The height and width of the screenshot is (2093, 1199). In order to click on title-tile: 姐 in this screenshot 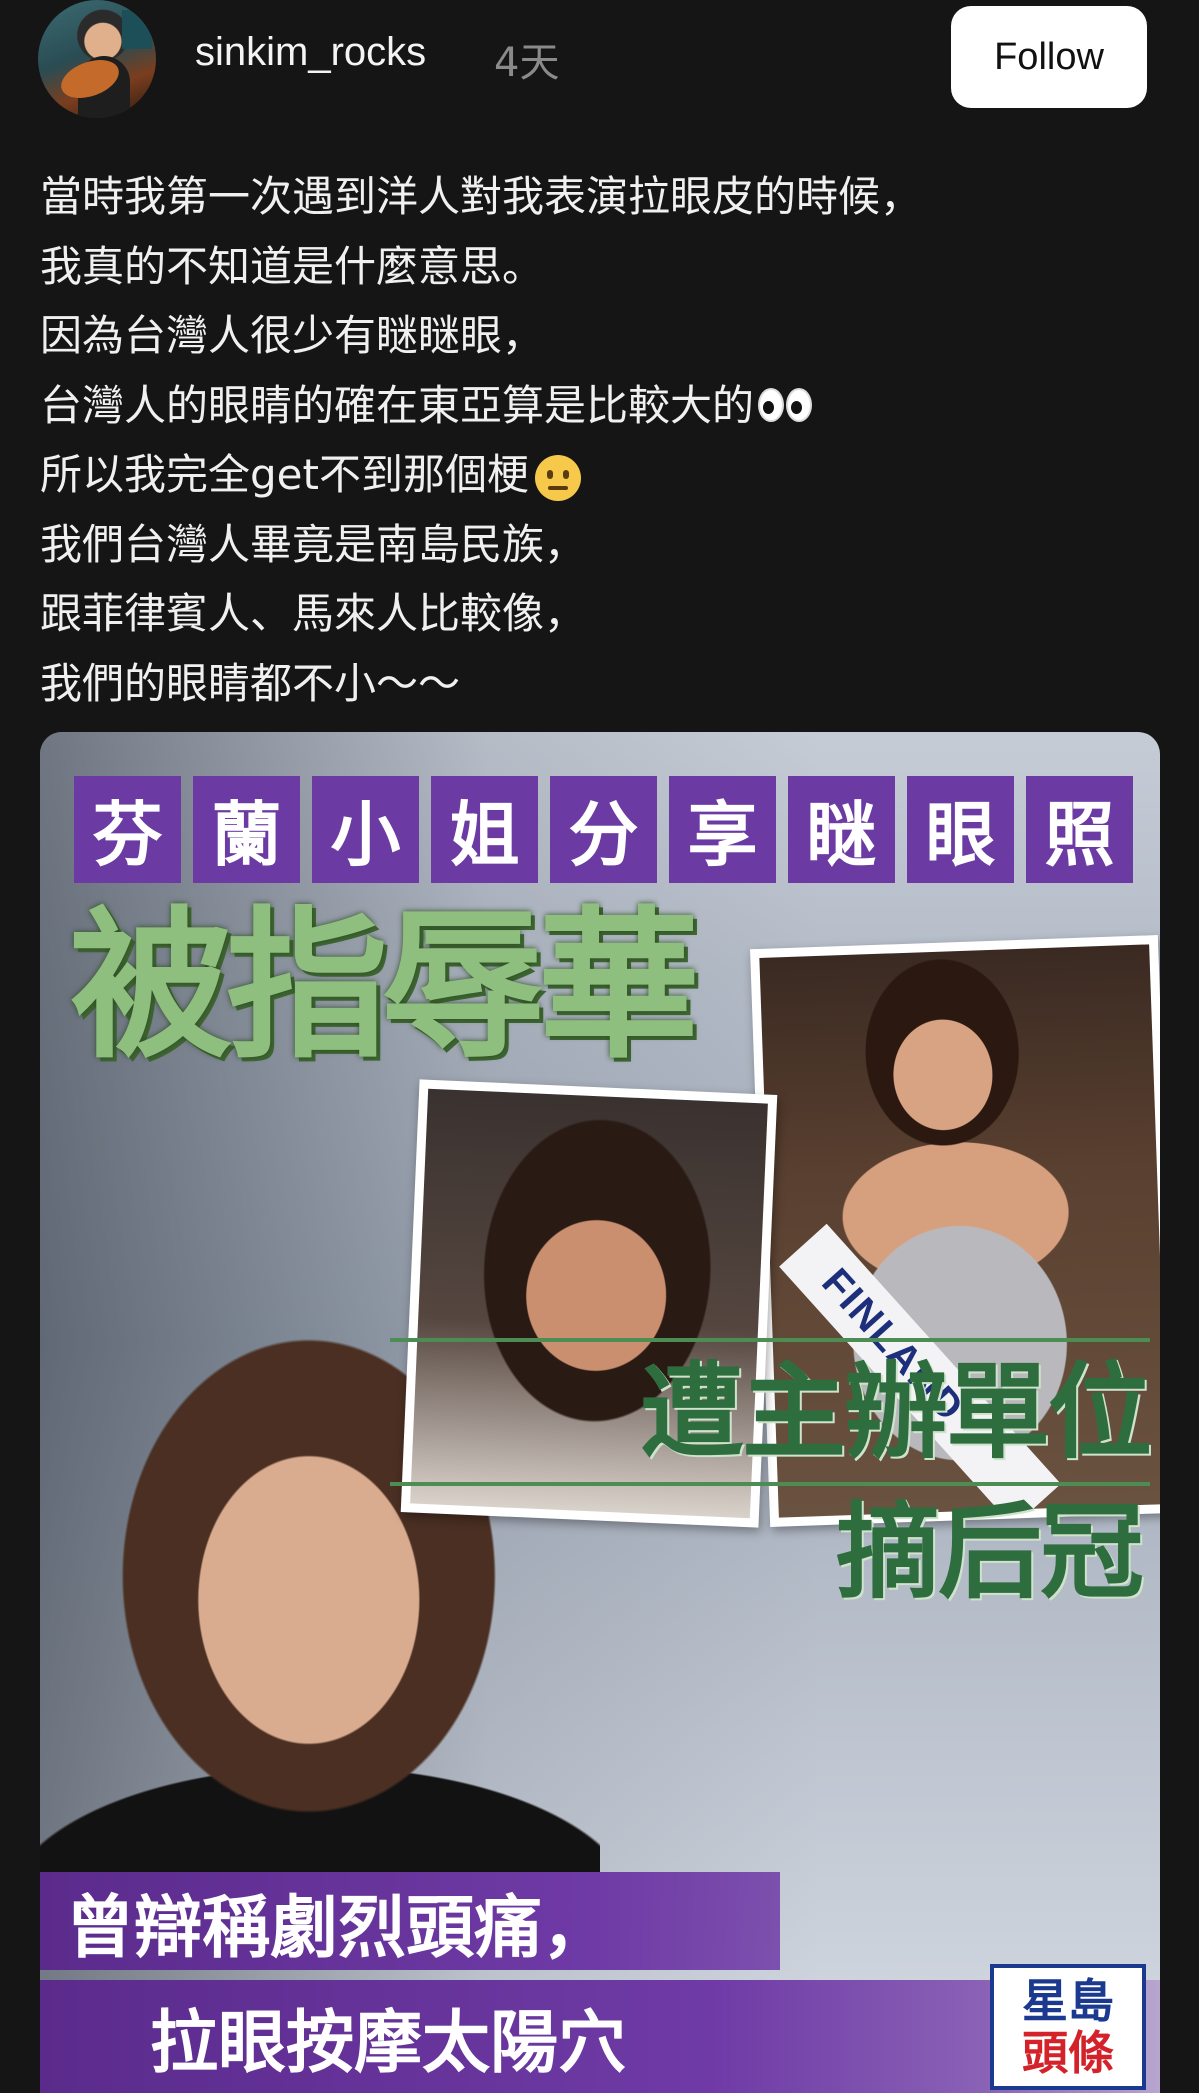, I will do `click(484, 829)`.